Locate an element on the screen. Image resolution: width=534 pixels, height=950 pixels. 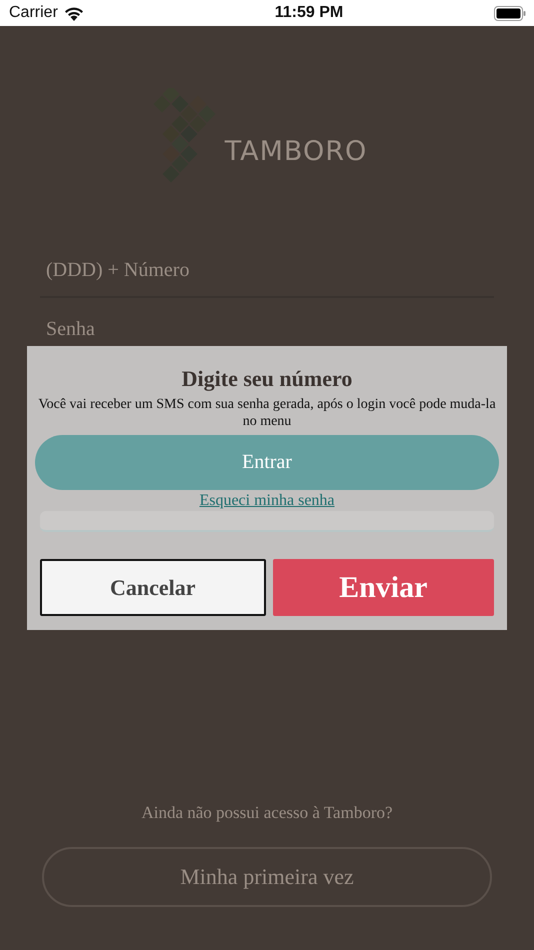
dialog-message: Você vai receber um SMS com sua senha gerada, após o login você pode muda-la no menu is located at coordinates (267, 413).